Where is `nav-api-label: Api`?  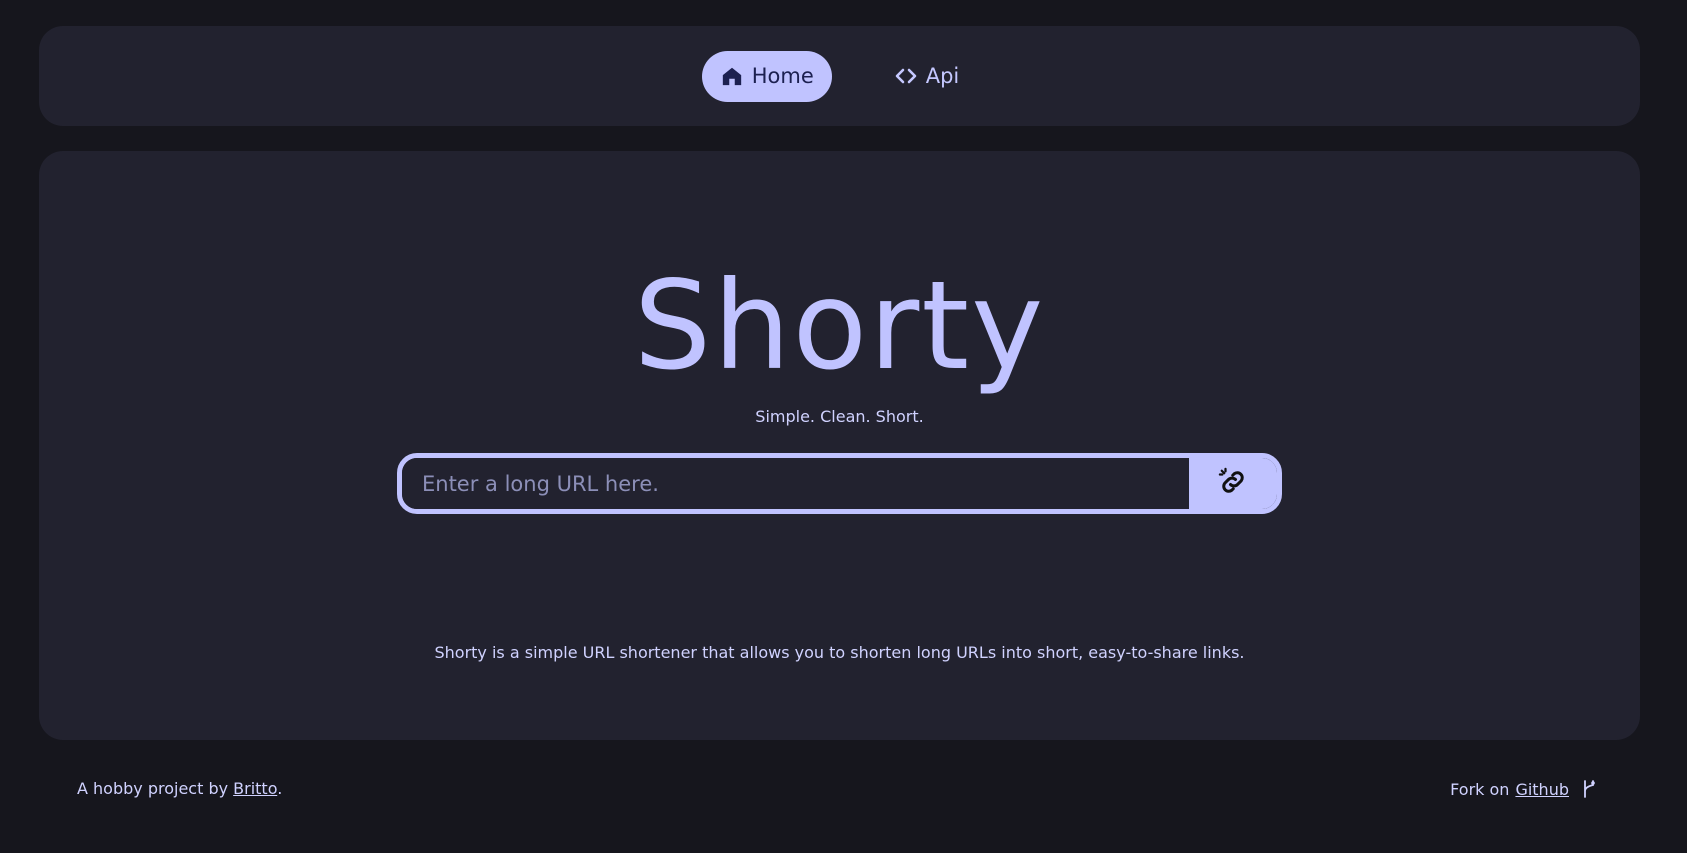
nav-api-label: Api is located at coordinates (942, 76).